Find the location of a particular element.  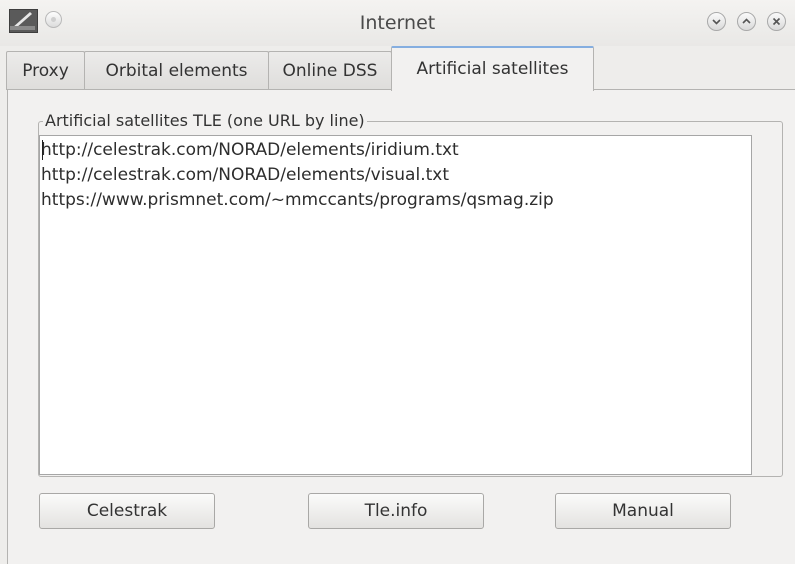

chevron-up-icon is located at coordinates (746, 21).